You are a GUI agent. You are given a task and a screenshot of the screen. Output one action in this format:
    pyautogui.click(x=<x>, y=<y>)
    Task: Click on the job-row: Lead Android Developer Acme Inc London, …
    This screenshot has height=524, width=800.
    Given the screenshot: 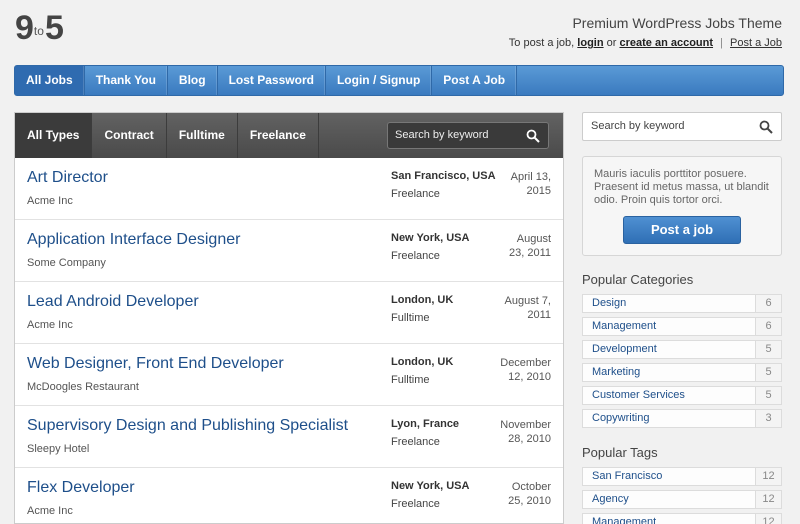 What is the action you would take?
    pyautogui.click(x=289, y=313)
    